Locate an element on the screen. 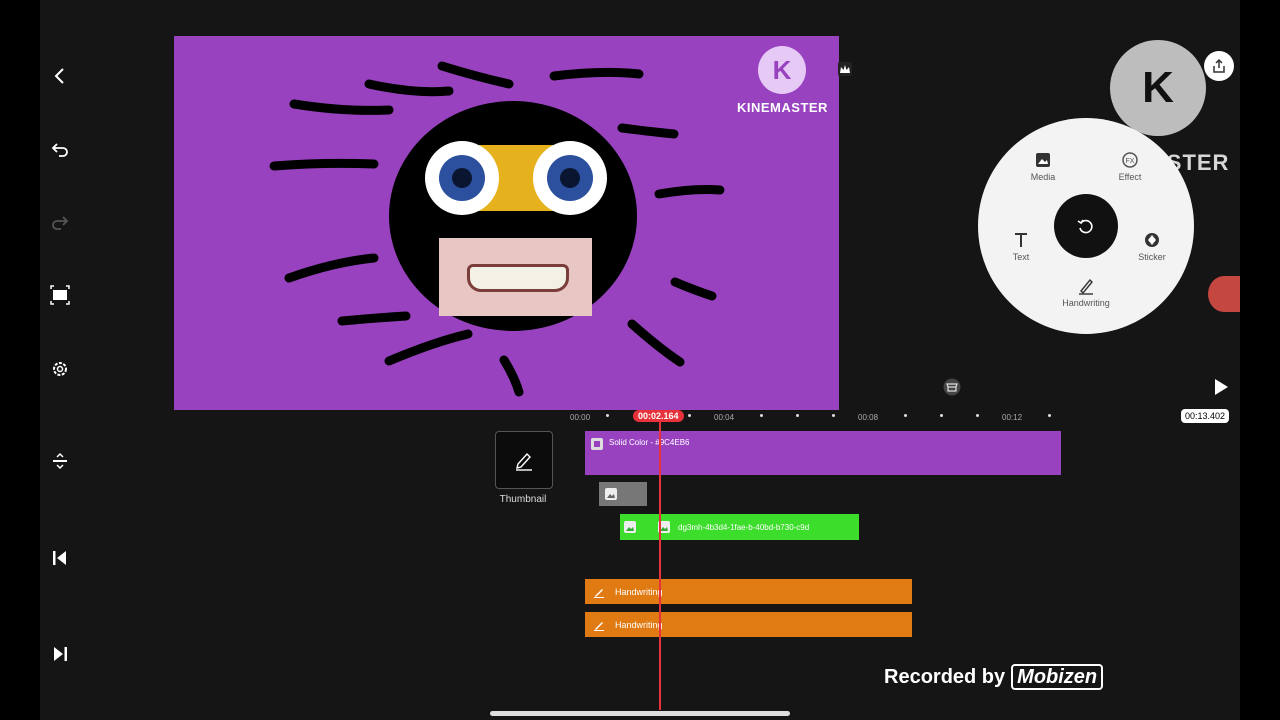 This screenshot has height=720, width=1280. handwriting-button: Handwriting is located at coordinates (1086, 292).